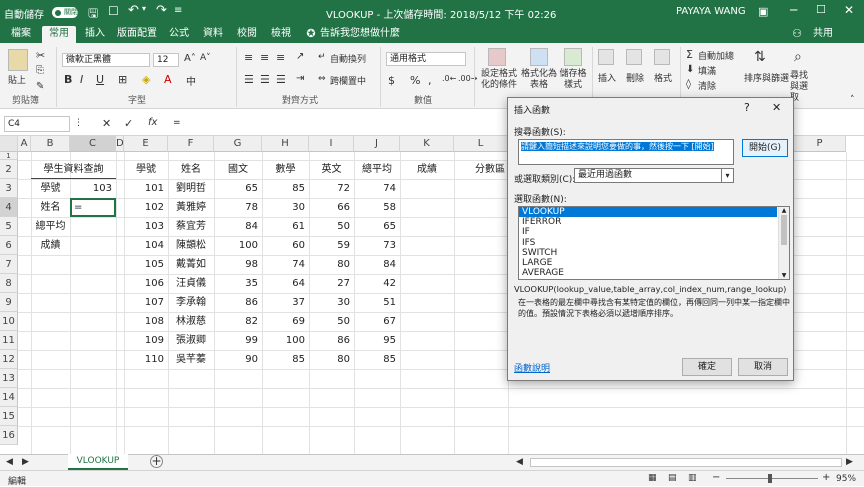 This screenshot has height=487, width=864. What do you see at coordinates (348, 80) in the screenshot?
I see `merge-center-button: 跨欄置中` at bounding box center [348, 80].